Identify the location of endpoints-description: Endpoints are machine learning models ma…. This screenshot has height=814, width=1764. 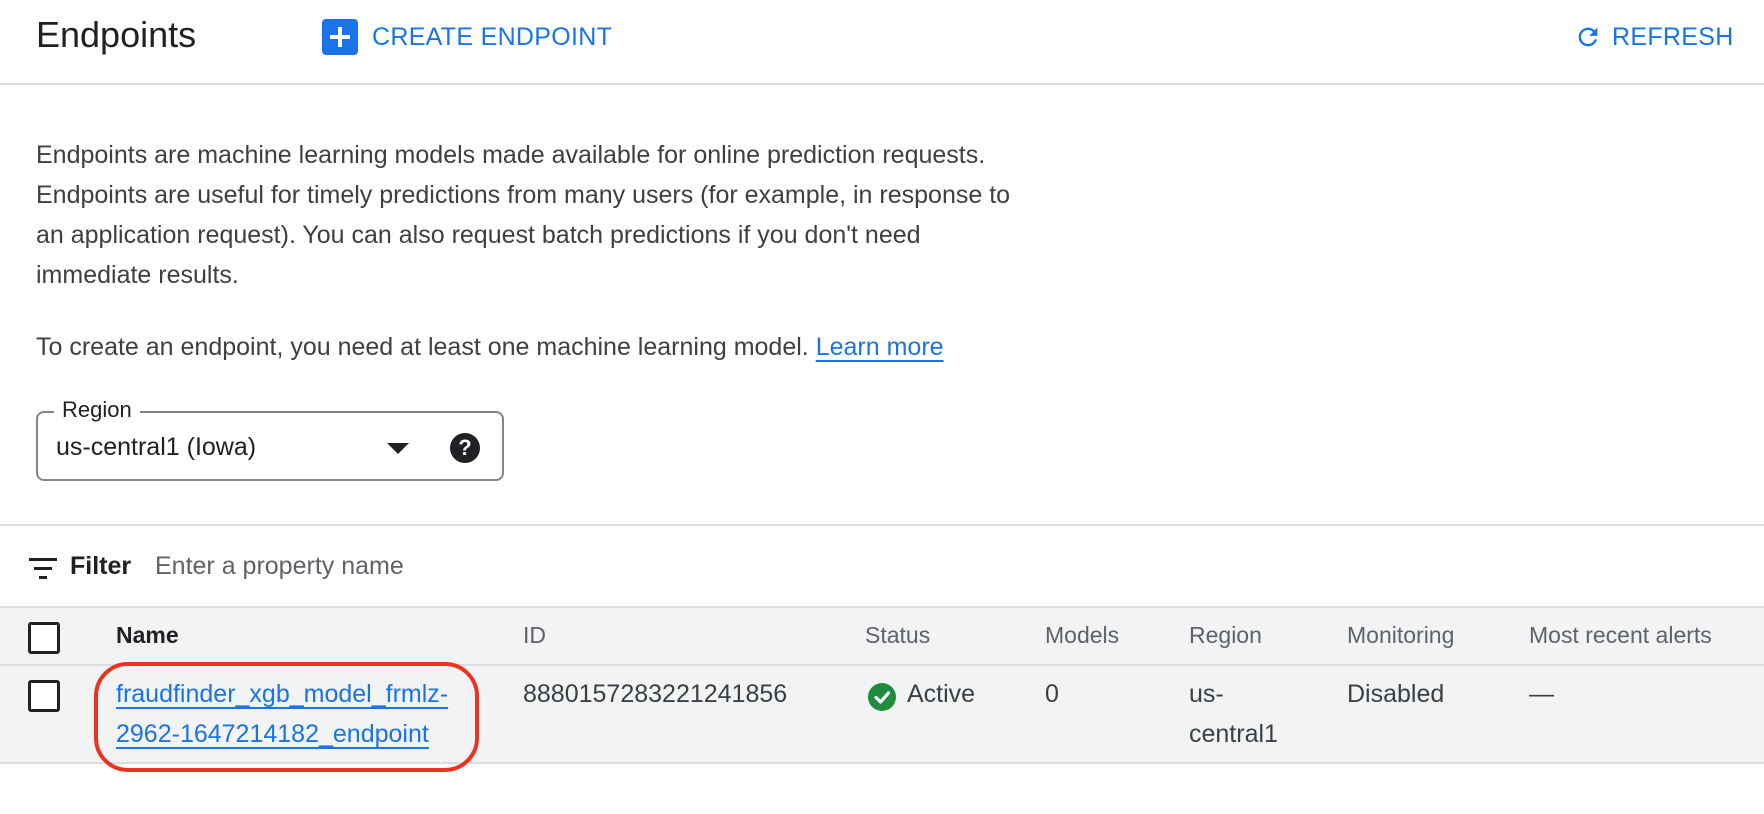
(556, 215).